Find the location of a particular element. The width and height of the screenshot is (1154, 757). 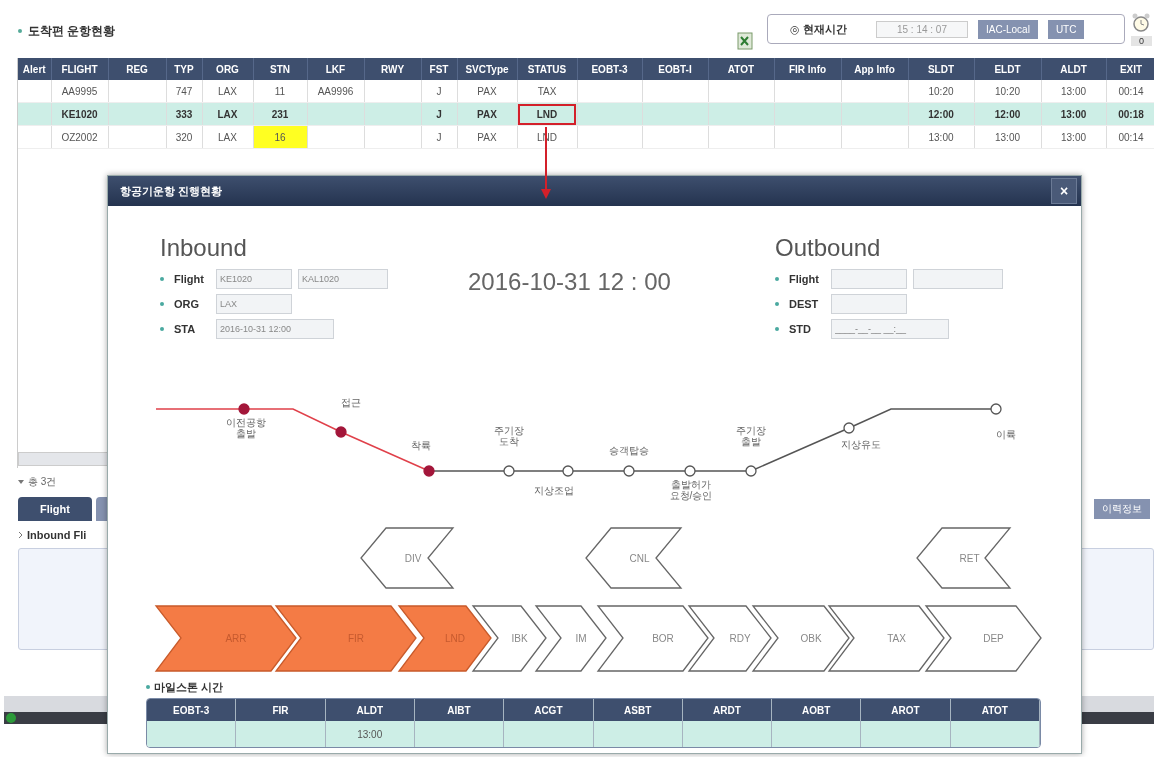

column-header: FST is located at coordinates (439, 69).